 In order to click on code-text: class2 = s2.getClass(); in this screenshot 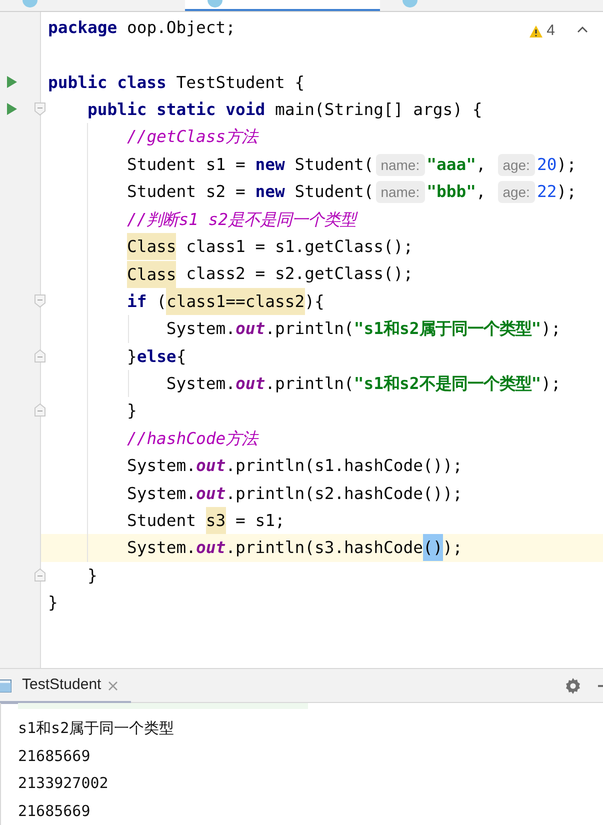, I will do `click(300, 274)`.